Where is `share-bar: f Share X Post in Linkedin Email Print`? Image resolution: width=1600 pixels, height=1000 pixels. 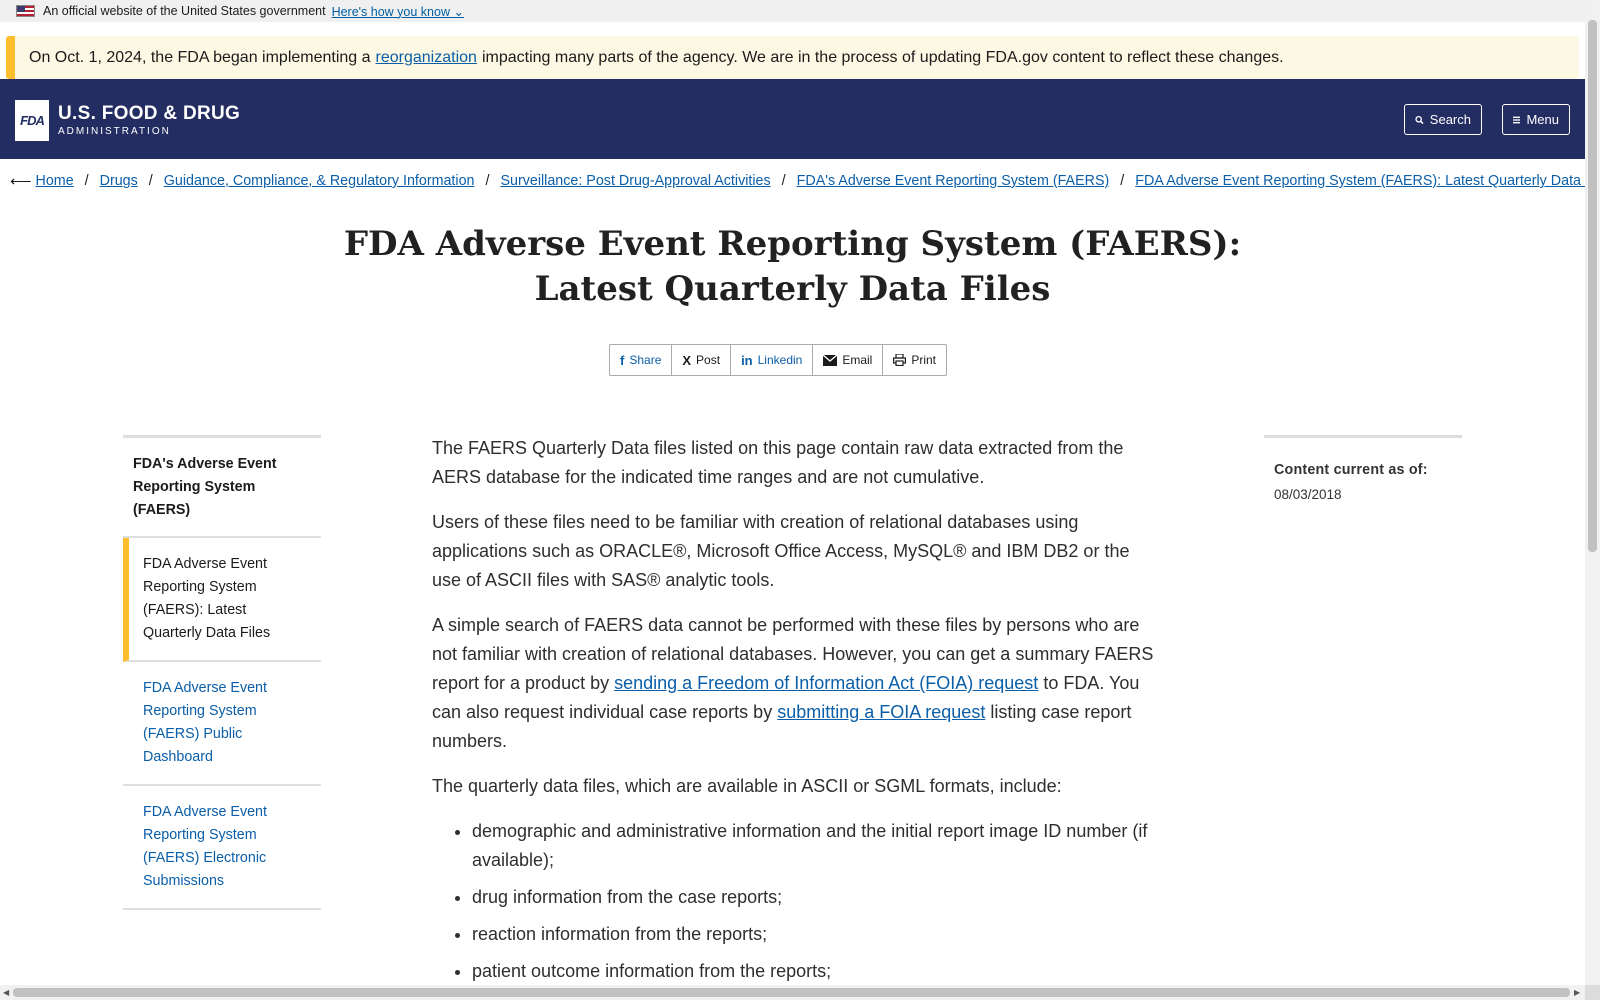 share-bar: f Share X Post in Linkedin Email Print is located at coordinates (778, 360).